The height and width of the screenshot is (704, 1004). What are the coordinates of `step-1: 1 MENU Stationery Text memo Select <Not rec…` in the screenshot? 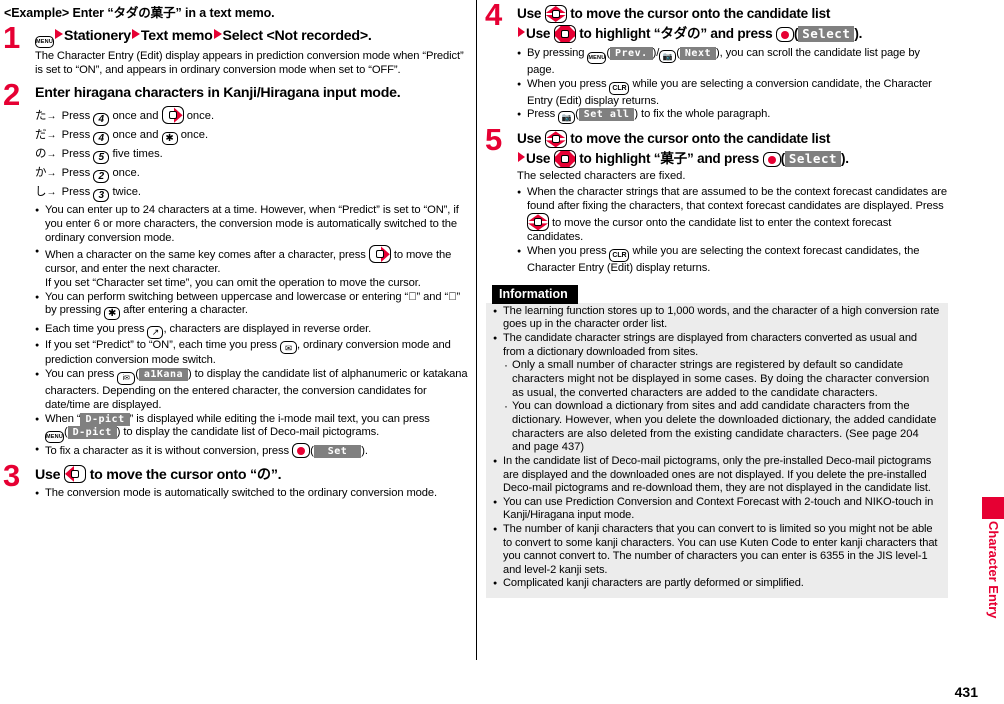 It's located at (236, 49).